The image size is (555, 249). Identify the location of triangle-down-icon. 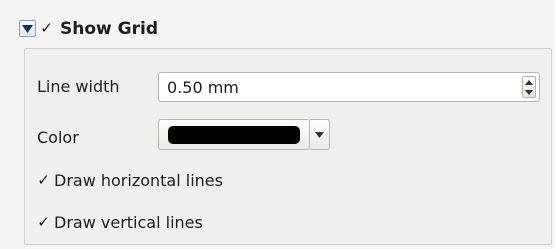
(27, 28).